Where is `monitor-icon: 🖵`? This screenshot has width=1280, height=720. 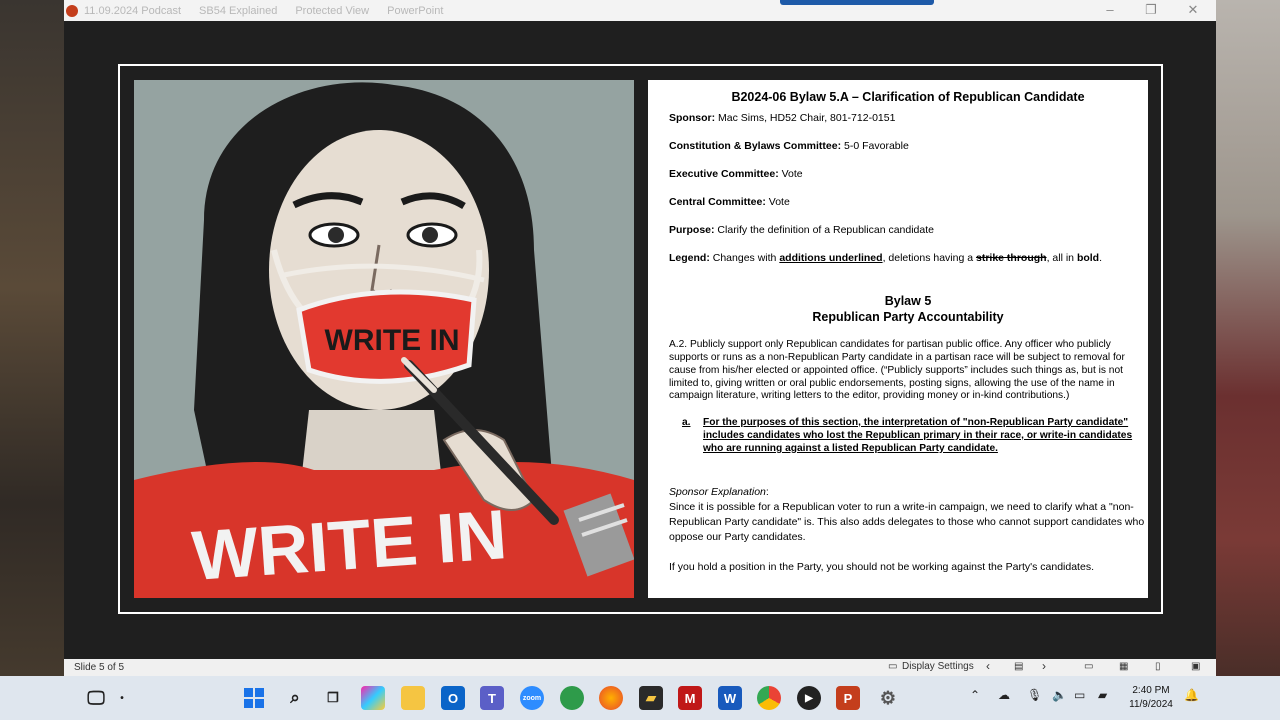 monitor-icon: 🖵 is located at coordinates (96, 698).